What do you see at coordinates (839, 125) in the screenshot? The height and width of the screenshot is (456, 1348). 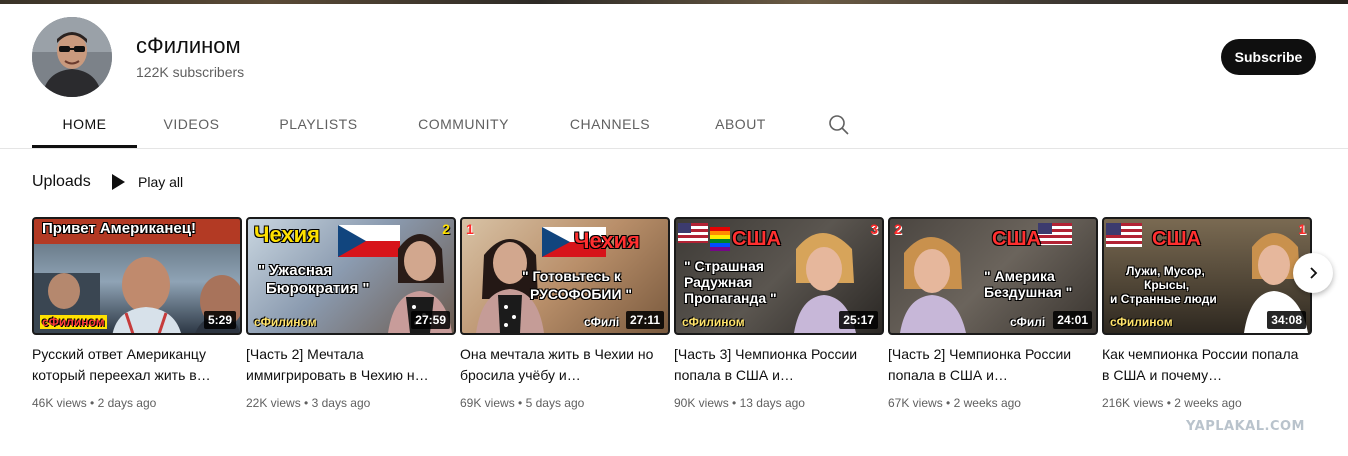 I see `search-icon` at bounding box center [839, 125].